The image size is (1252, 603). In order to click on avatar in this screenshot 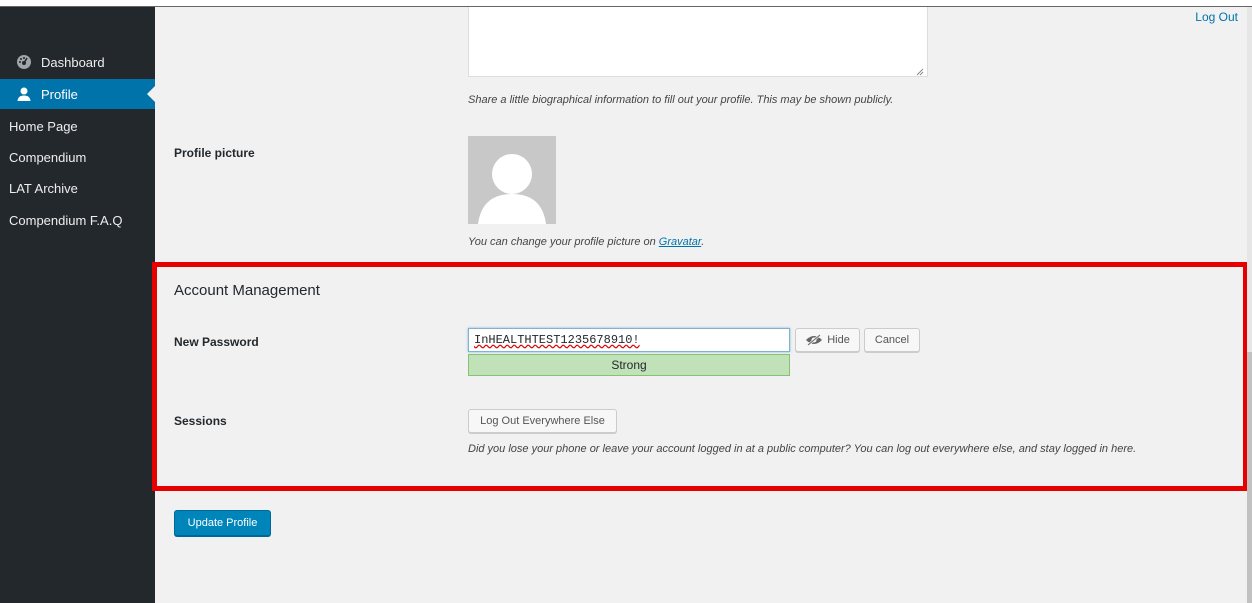, I will do `click(512, 180)`.